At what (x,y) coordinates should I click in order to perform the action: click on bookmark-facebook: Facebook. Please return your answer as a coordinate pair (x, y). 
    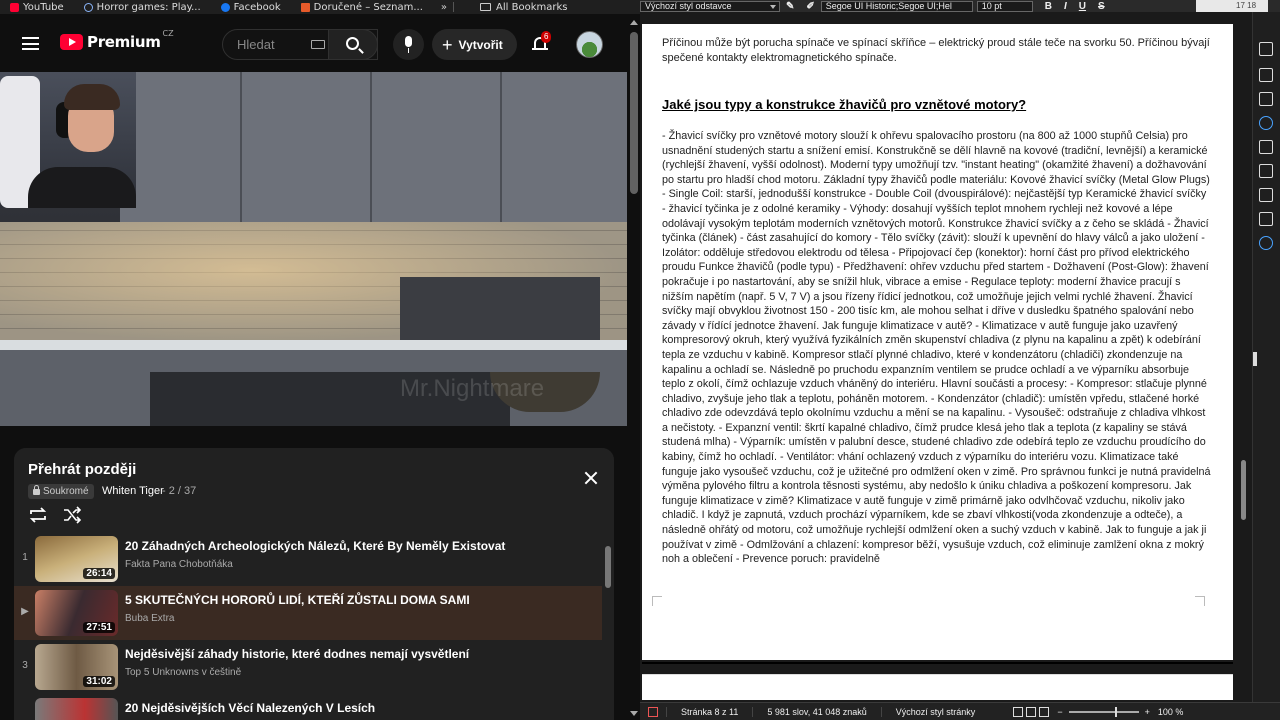
    Looking at the image, I should click on (251, 7).